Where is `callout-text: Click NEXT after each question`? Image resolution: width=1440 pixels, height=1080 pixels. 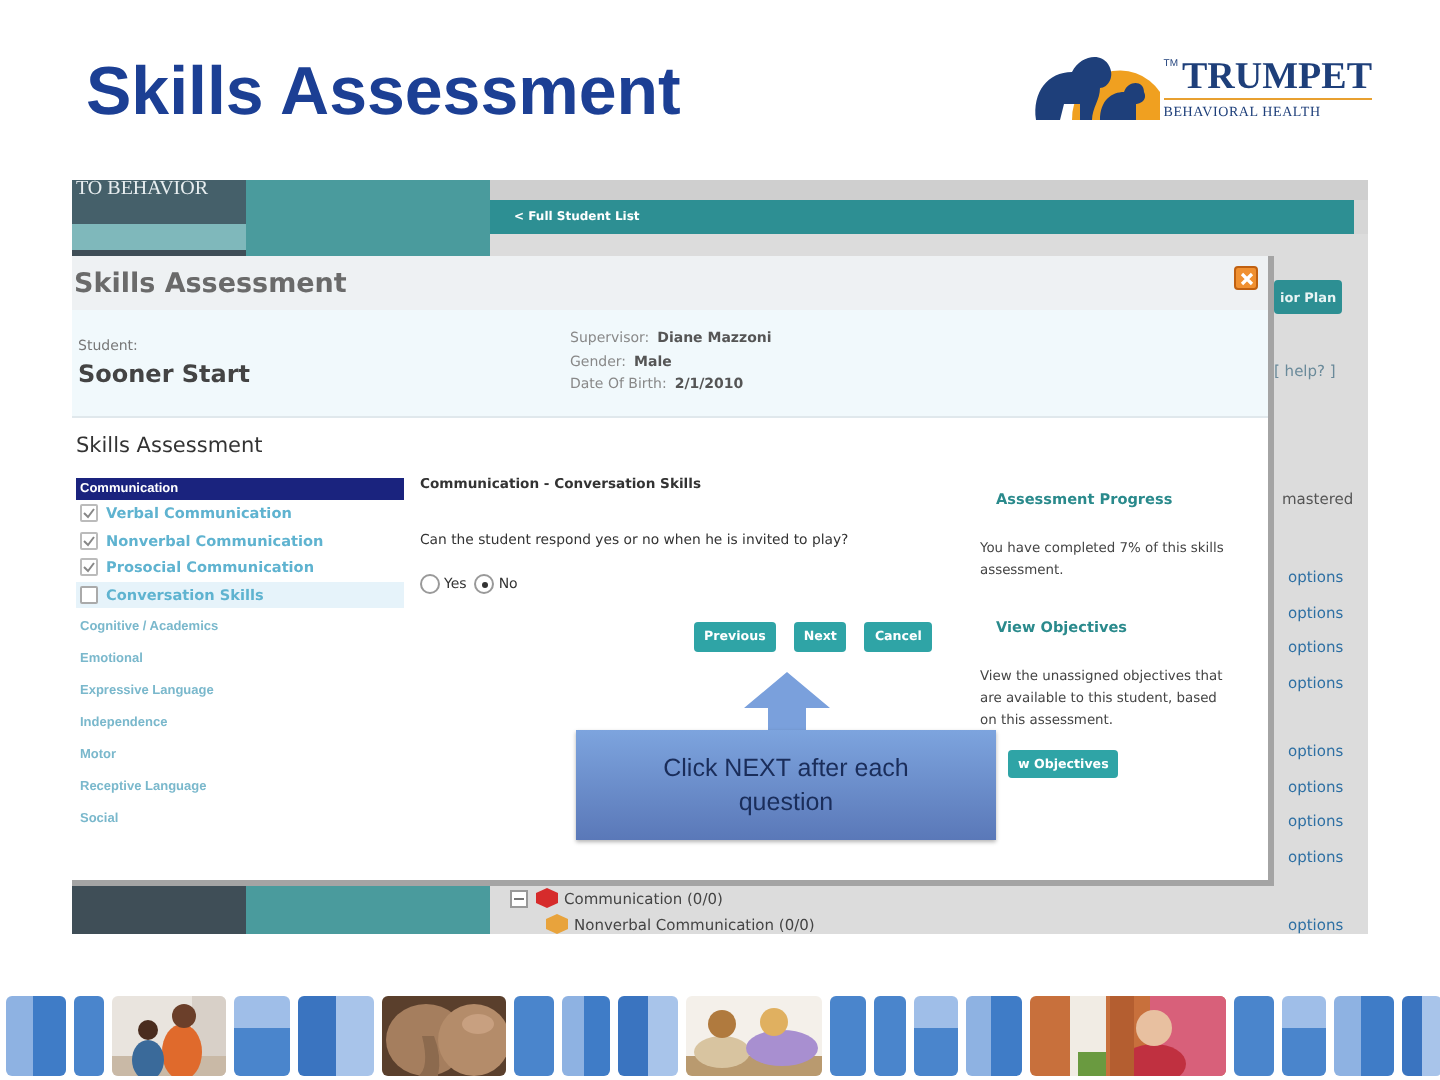 callout-text: Click NEXT after each question is located at coordinates (786, 785).